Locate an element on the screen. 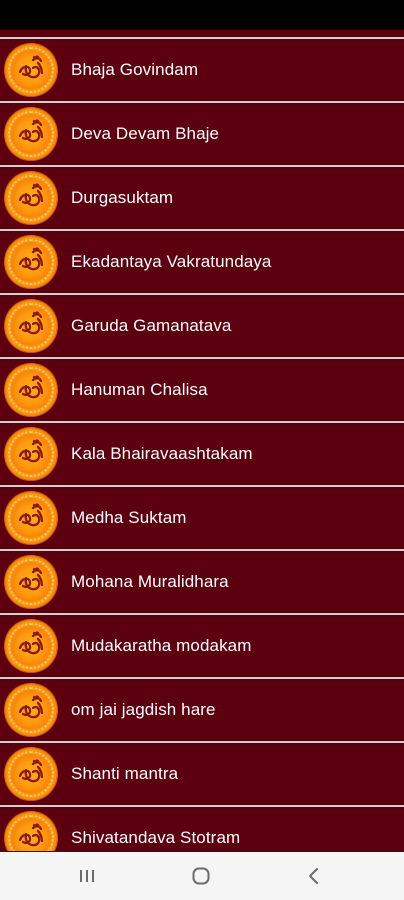  item-label: Kala Bhairavaashtakam is located at coordinates (162, 453).